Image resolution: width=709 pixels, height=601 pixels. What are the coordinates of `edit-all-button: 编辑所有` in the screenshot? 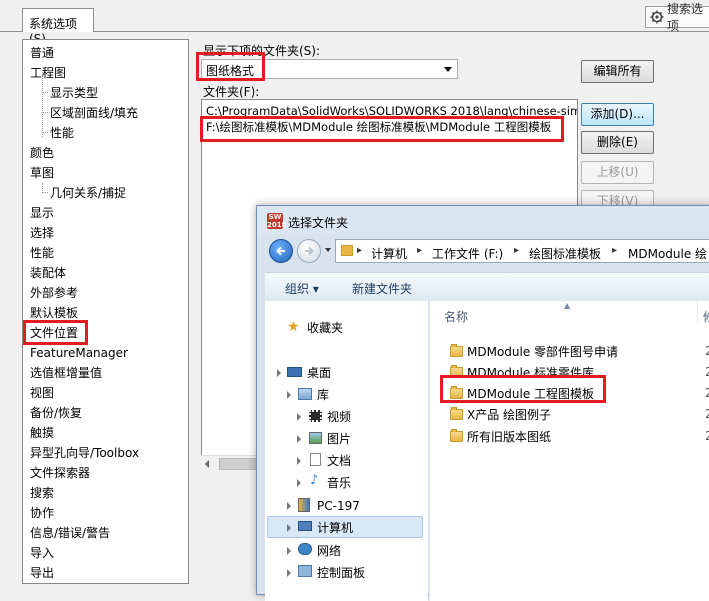 It's located at (617, 71).